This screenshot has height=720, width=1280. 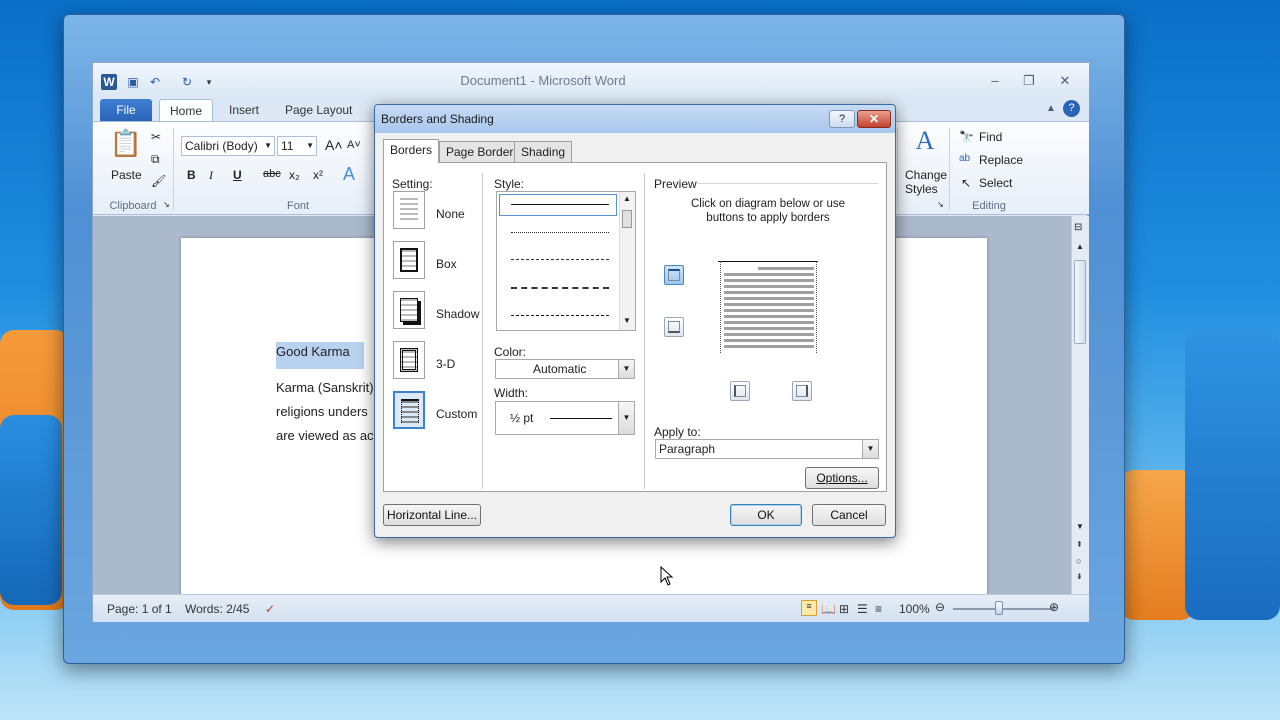 What do you see at coordinates (768, 303) in the screenshot?
I see `preview-diagram` at bounding box center [768, 303].